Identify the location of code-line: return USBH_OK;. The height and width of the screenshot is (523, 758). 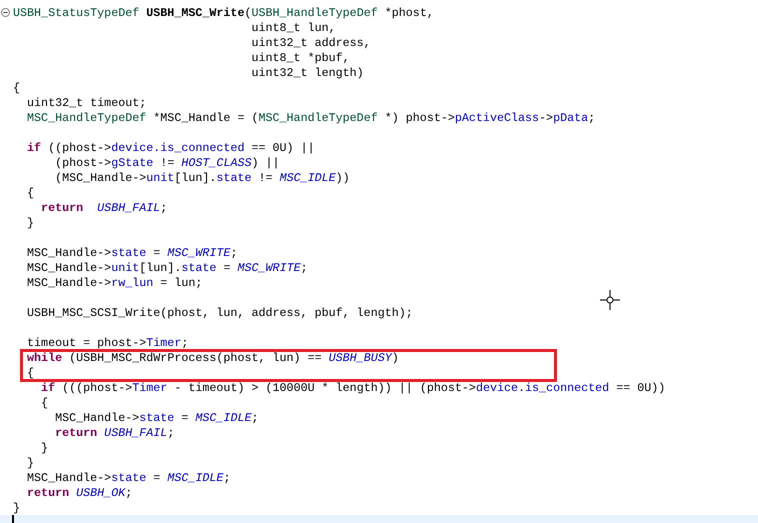
(79, 493).